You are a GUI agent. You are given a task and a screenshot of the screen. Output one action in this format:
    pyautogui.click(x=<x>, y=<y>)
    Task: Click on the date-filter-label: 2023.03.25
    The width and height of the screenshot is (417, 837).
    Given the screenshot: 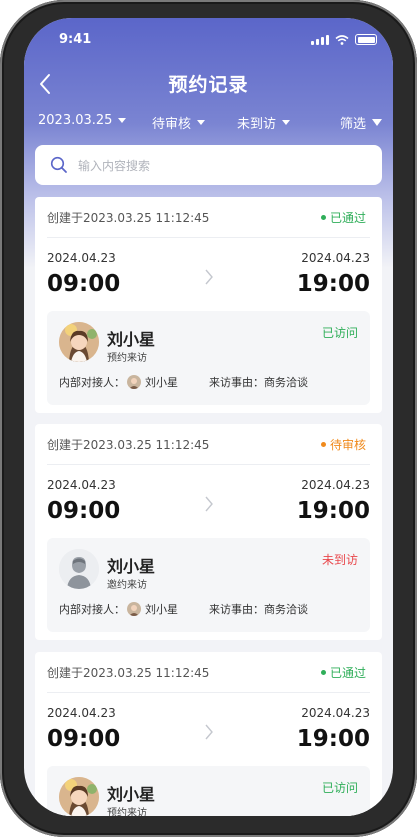 What is the action you would take?
    pyautogui.click(x=75, y=120)
    